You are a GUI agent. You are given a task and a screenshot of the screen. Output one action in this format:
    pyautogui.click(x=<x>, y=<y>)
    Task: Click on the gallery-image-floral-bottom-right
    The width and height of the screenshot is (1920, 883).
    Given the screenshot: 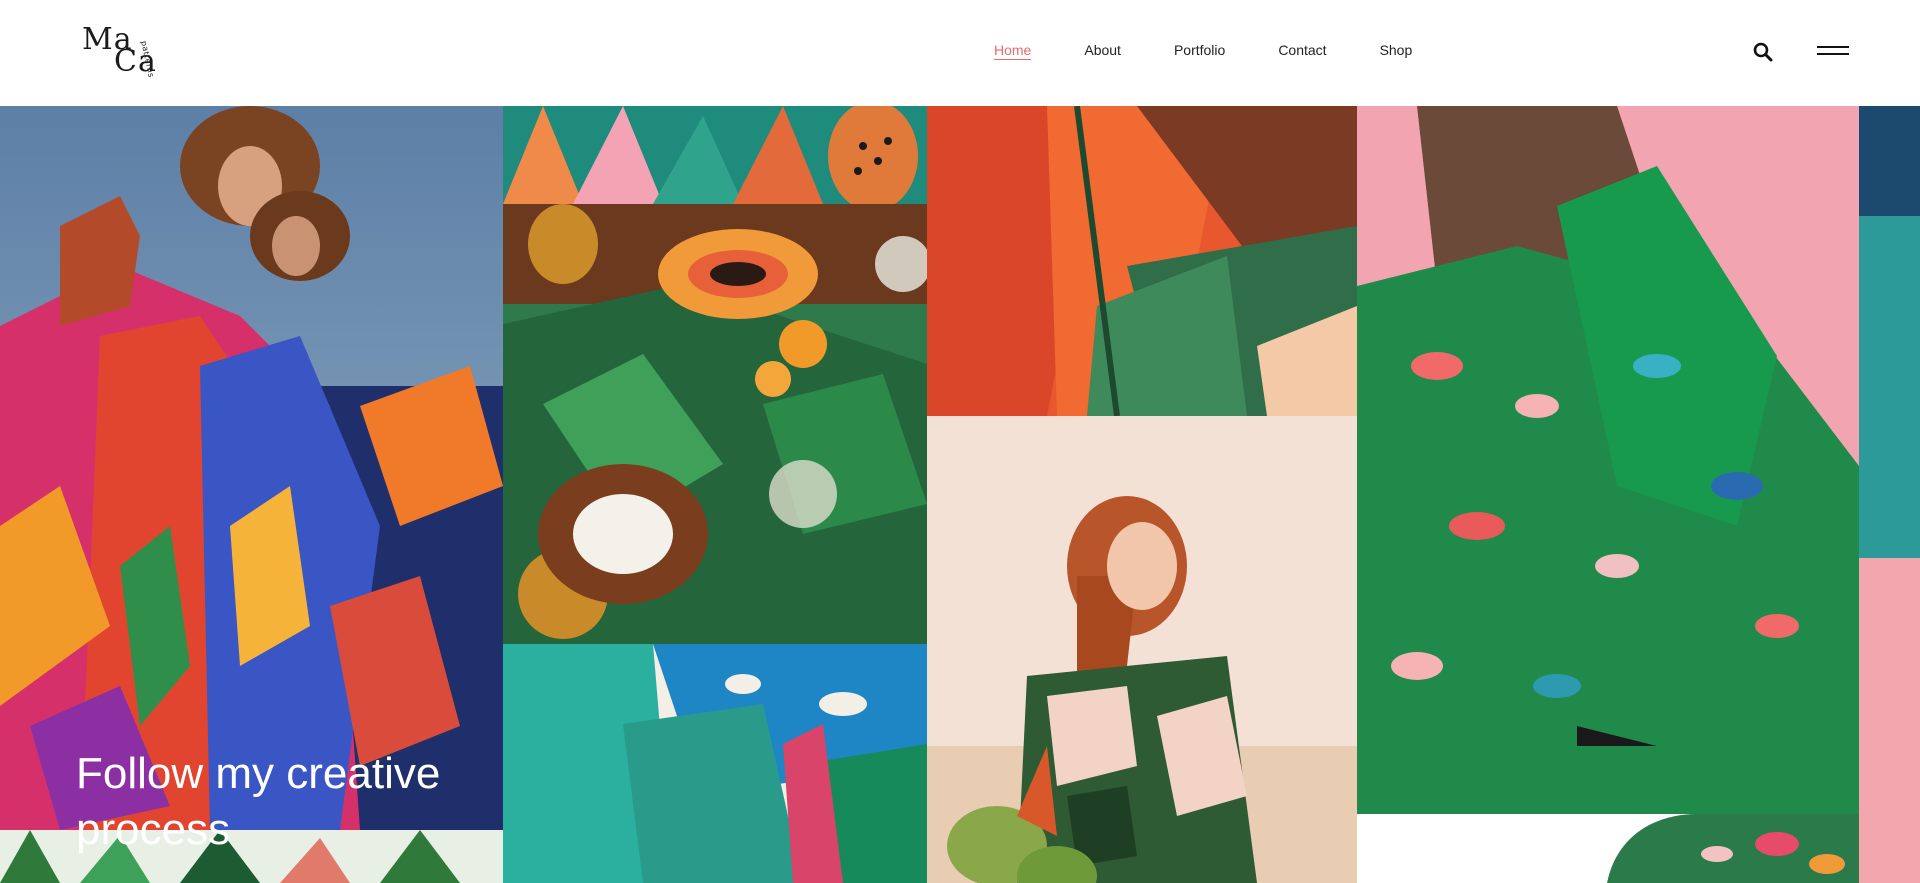 What is the action you would take?
    pyautogui.click(x=1608, y=848)
    